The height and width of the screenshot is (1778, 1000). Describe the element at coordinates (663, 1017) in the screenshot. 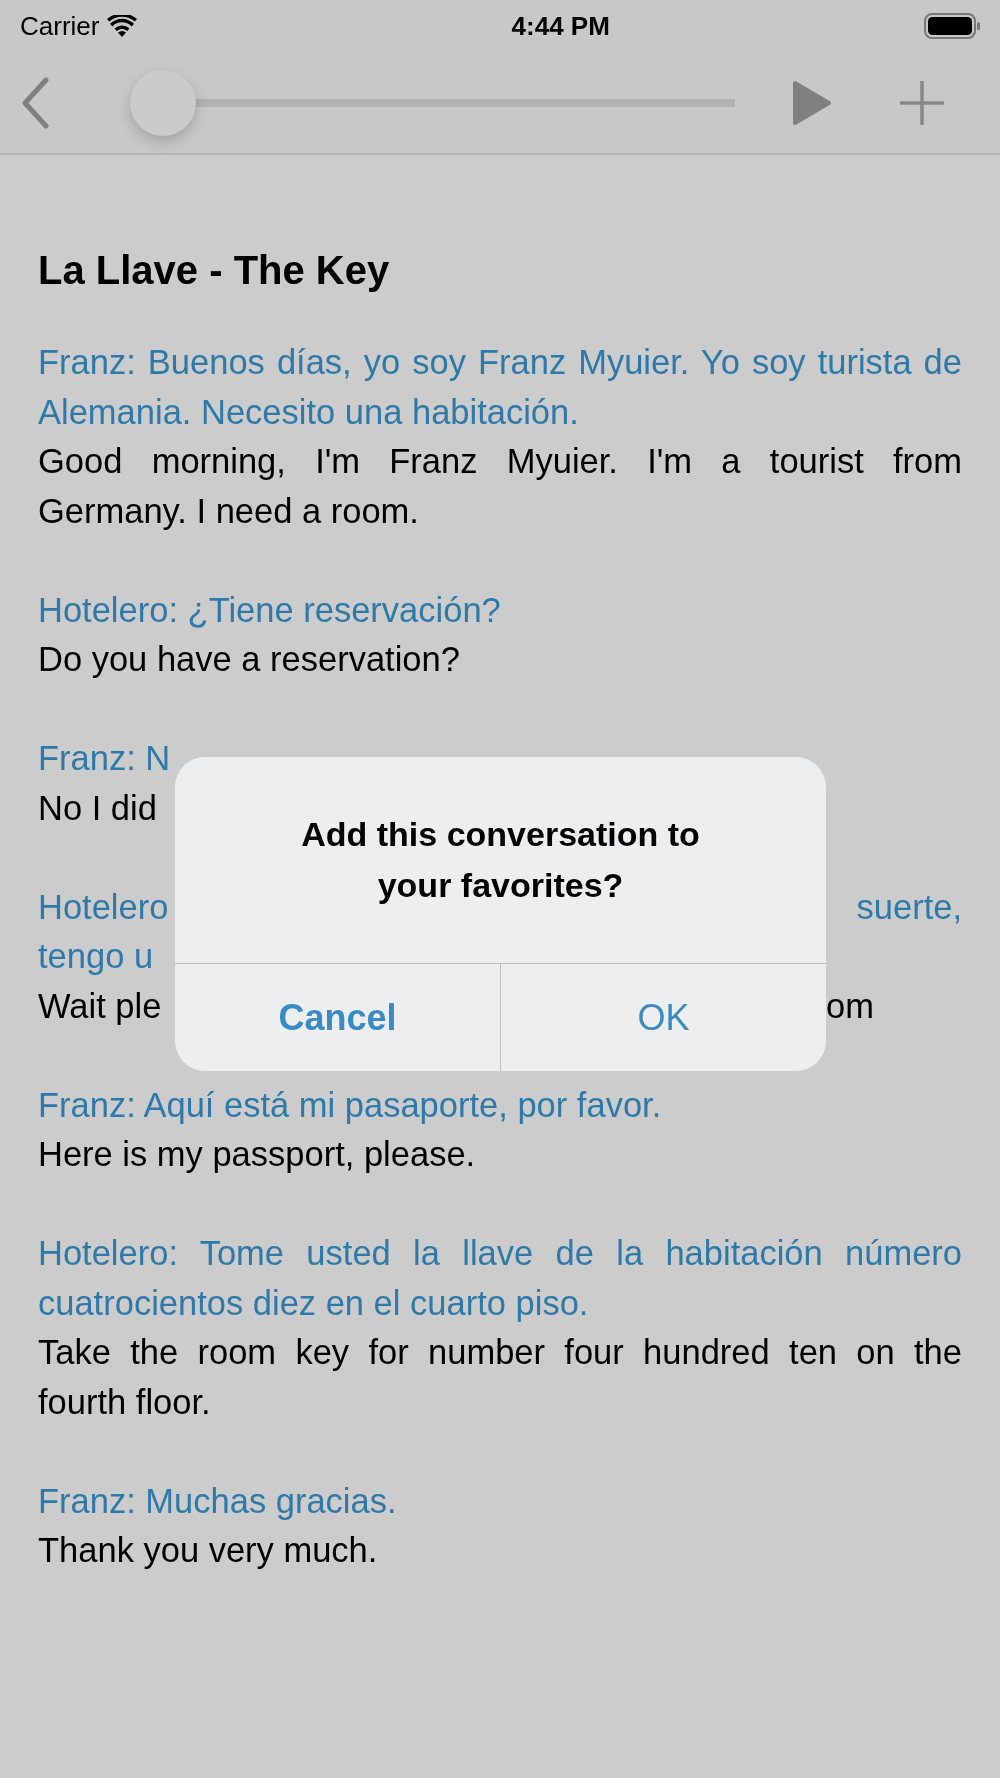

I see `ok-button: OK` at that location.